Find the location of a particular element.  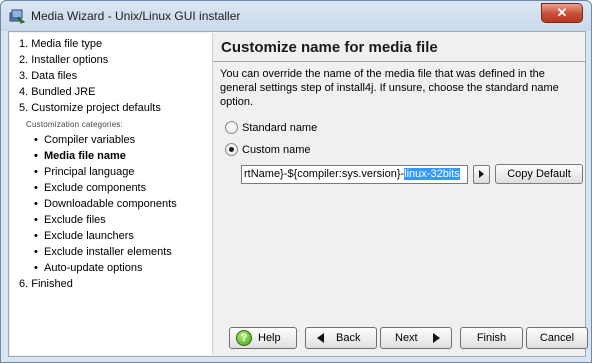

category-label: Auto-update options is located at coordinates (93, 268).